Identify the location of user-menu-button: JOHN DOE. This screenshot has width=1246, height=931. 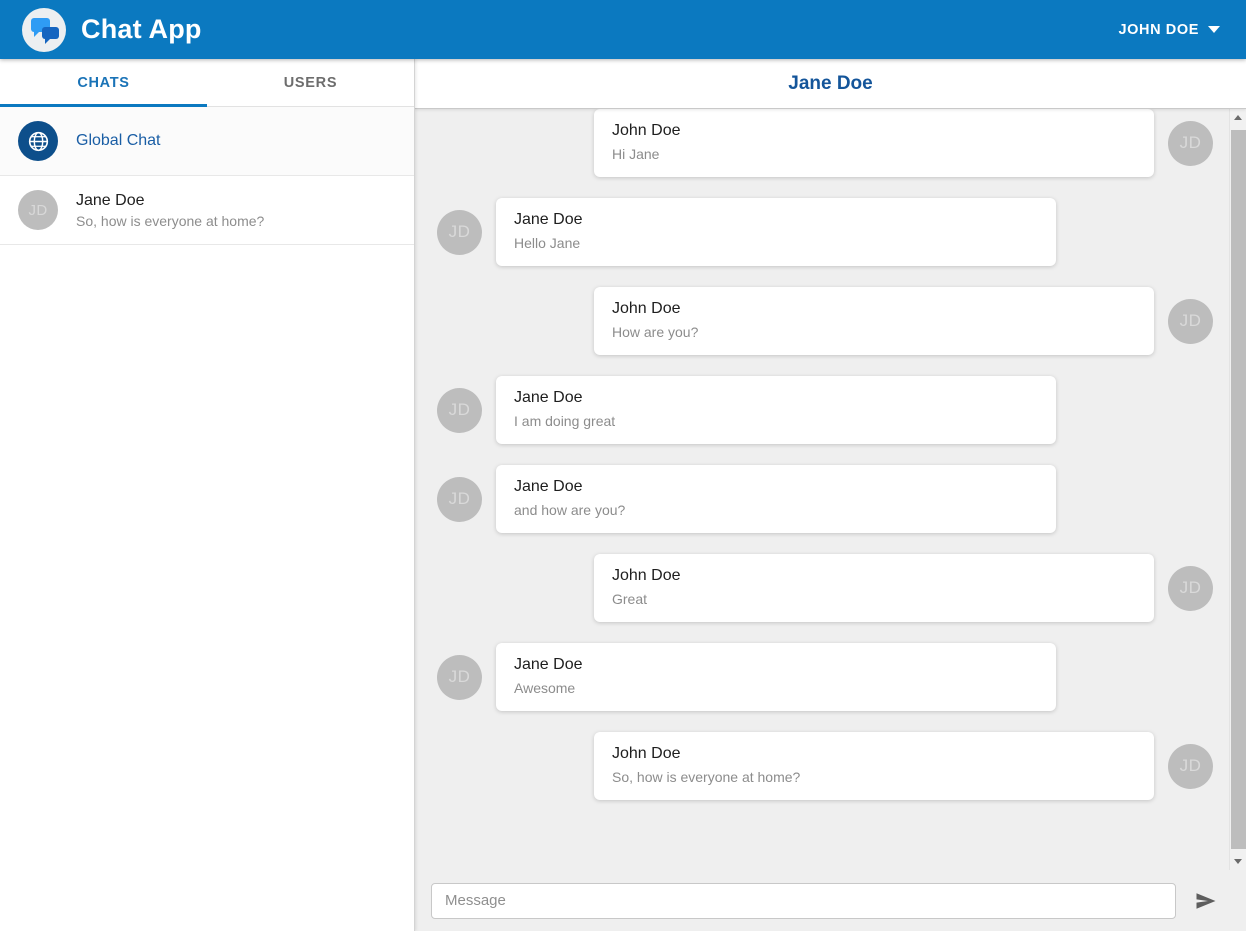
(1171, 30).